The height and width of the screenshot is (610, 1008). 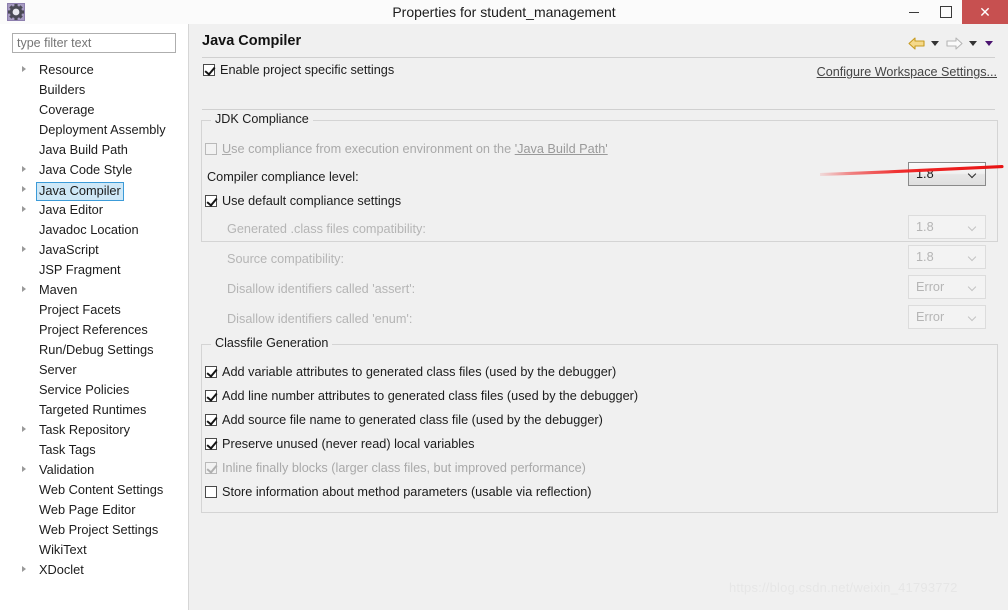 I want to click on source-compatibility-label: Source compatibility:, so click(x=286, y=259).